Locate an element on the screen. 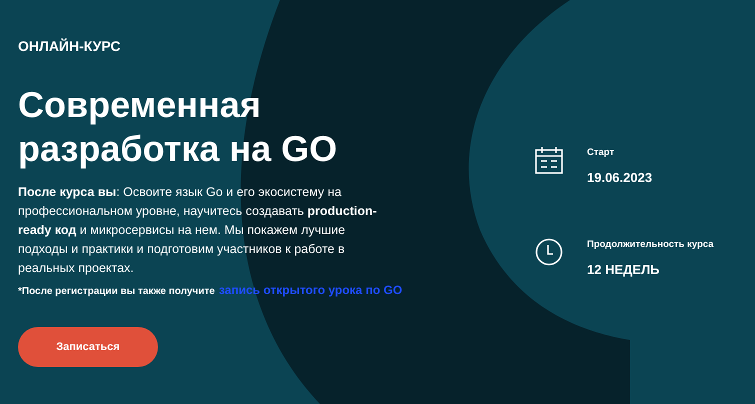 Image resolution: width=755 pixels, height=404 pixels. course-type-label: ОНЛАЙН-КУРС is located at coordinates (70, 46).